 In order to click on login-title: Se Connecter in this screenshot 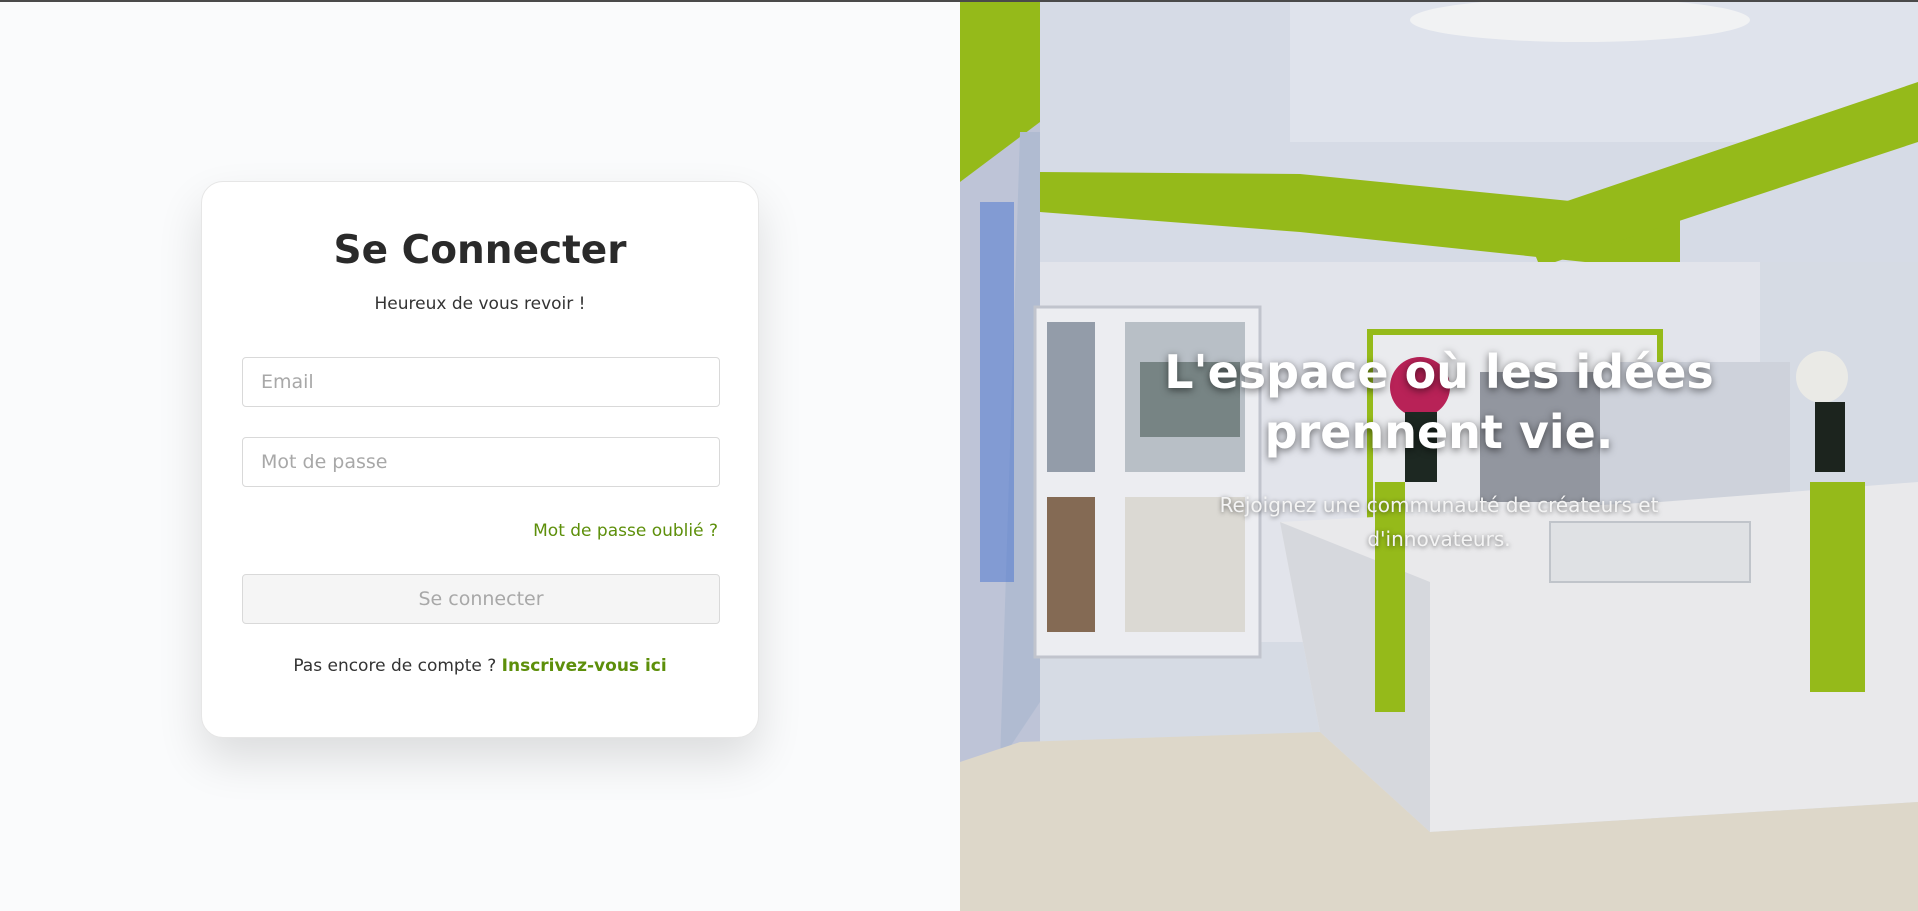, I will do `click(480, 250)`.